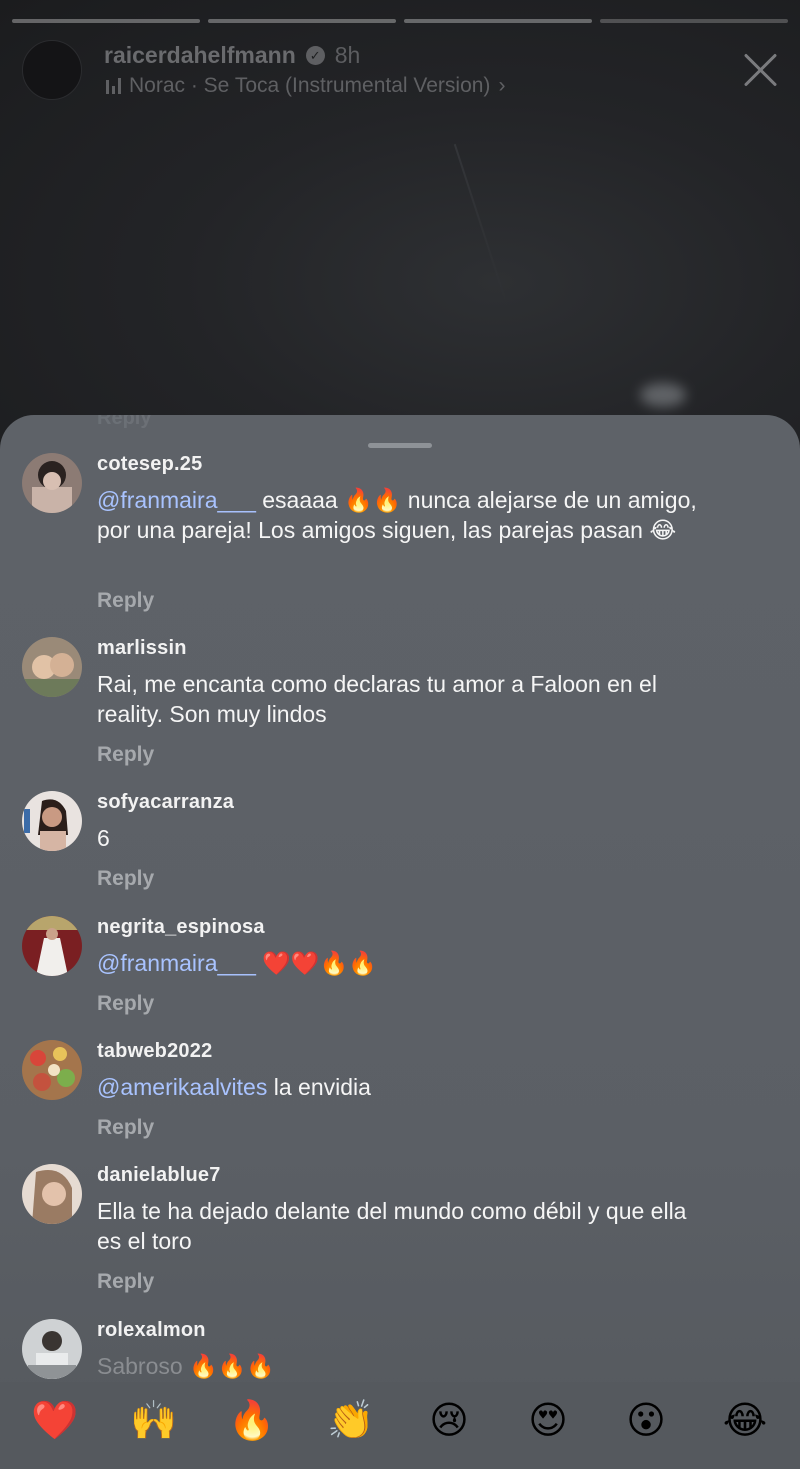 This screenshot has height=1469, width=800. Describe the element at coordinates (252, 1421) in the screenshot. I see `reaction-fire-icon: 🔥` at that location.